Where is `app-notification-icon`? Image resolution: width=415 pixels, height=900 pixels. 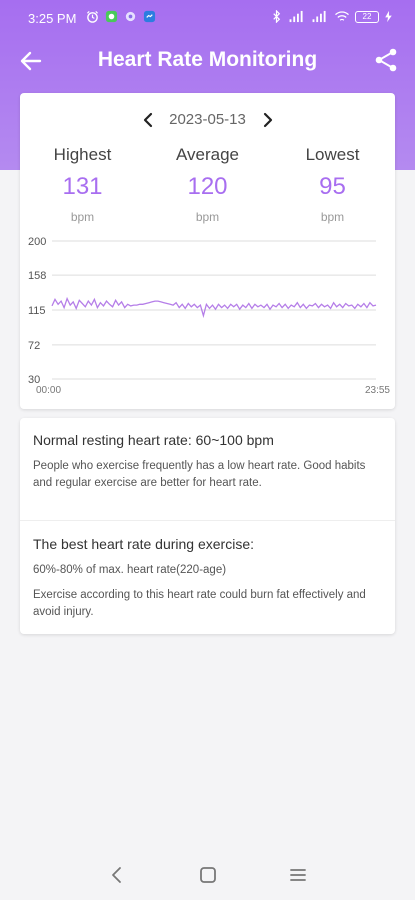
app-notification-icon is located at coordinates (111, 16).